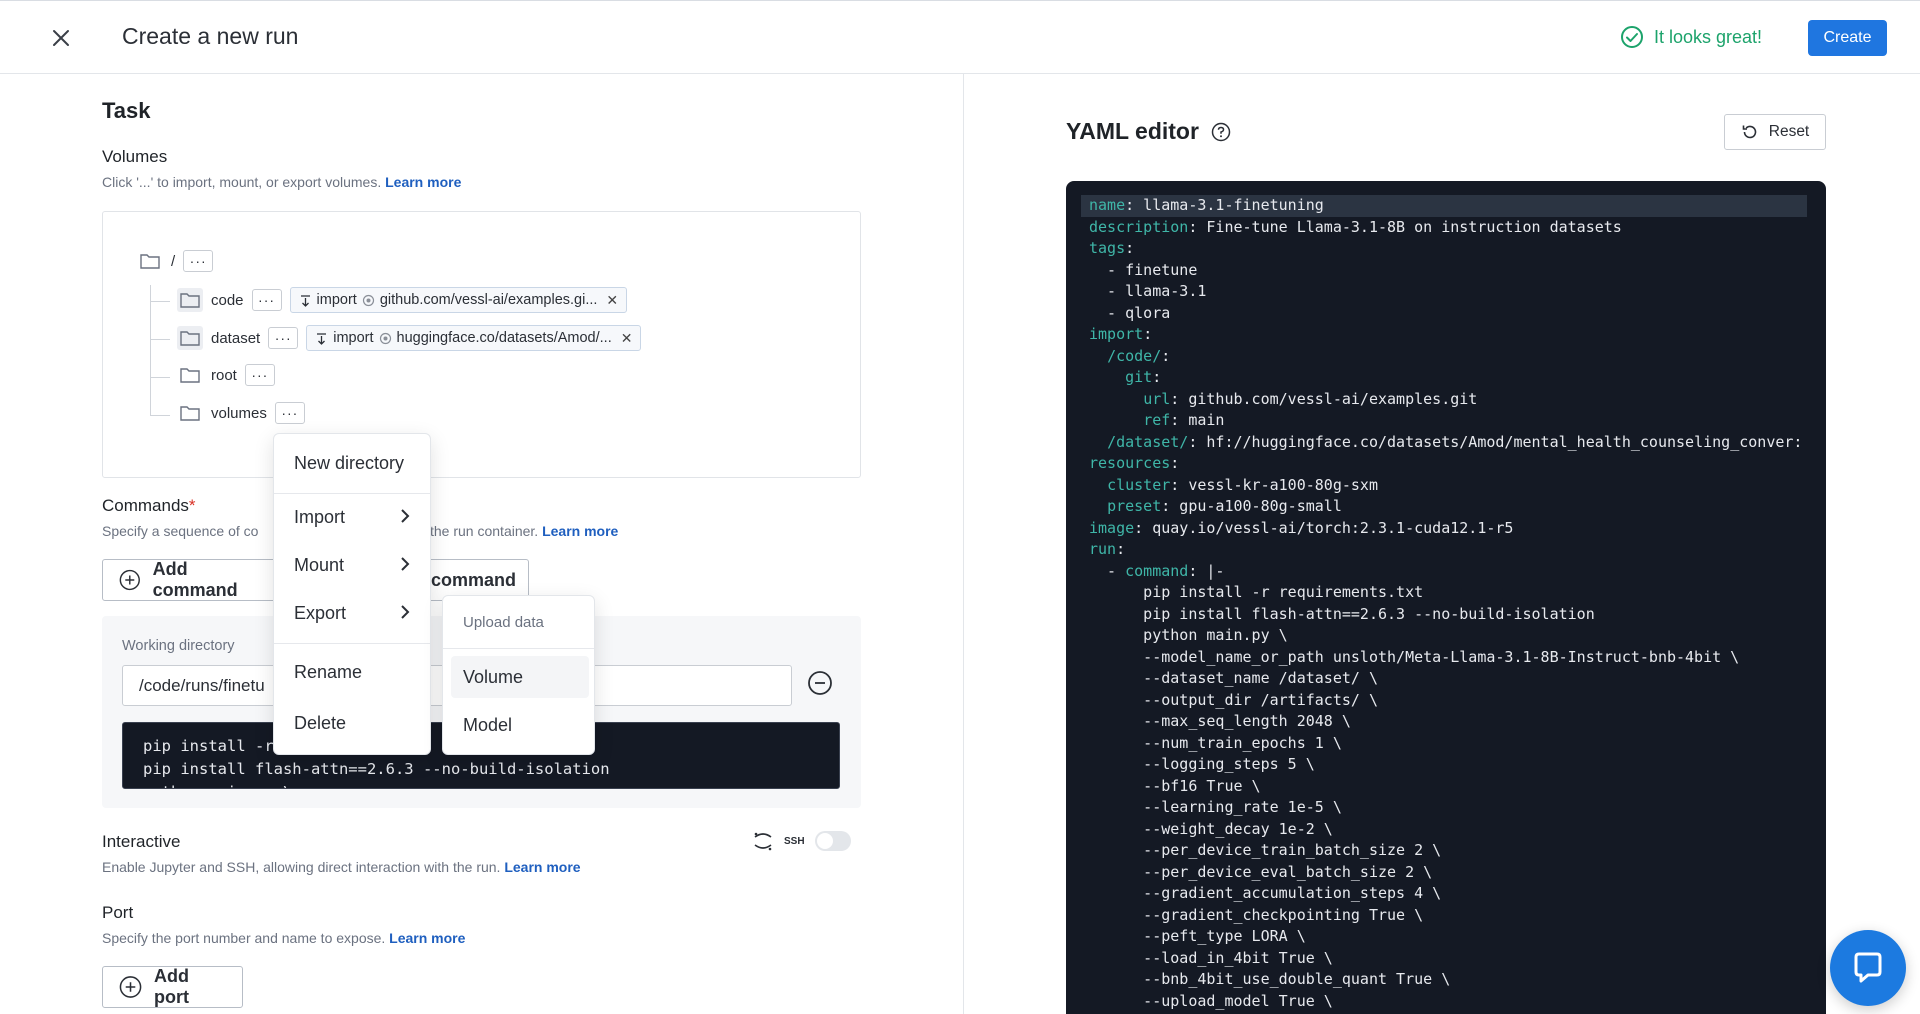 The width and height of the screenshot is (1920, 1014). I want to click on add-command-button: Add command, so click(192, 580).